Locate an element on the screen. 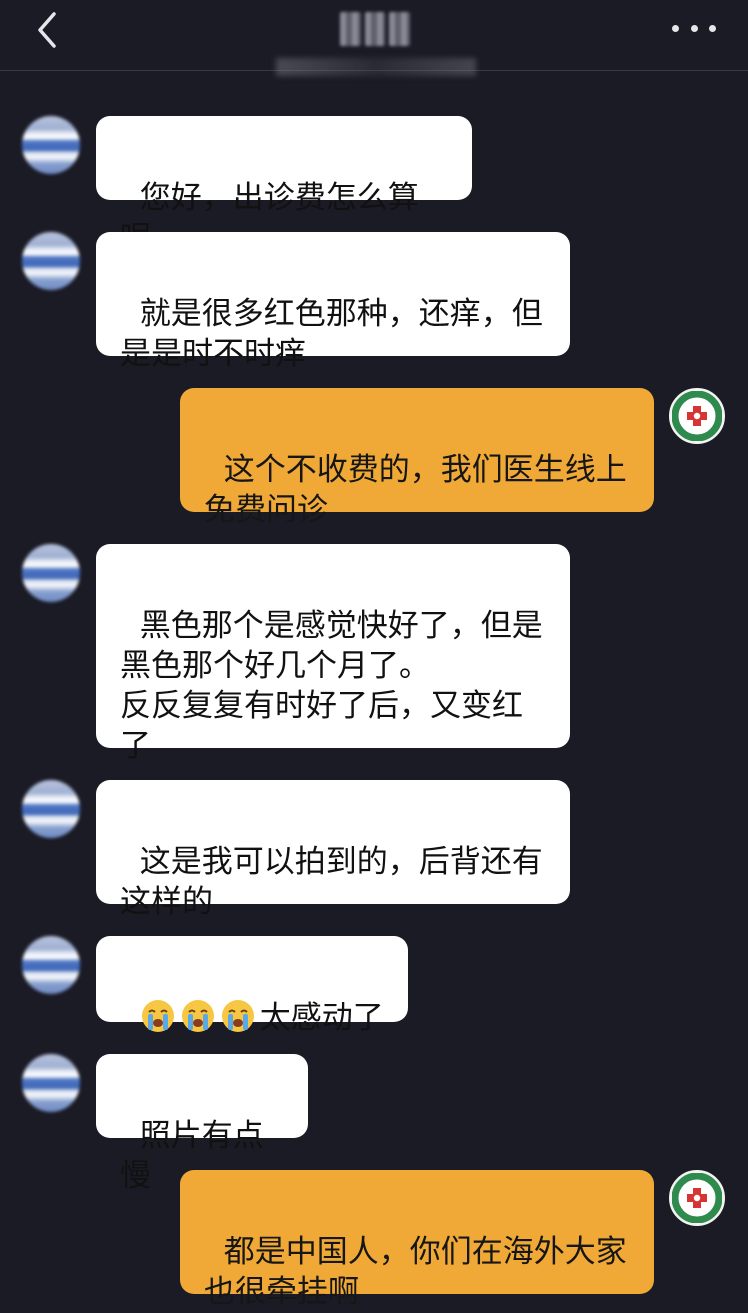  message-text: 这是我可以拍到的，后背还有这样的 is located at coordinates (331, 882).